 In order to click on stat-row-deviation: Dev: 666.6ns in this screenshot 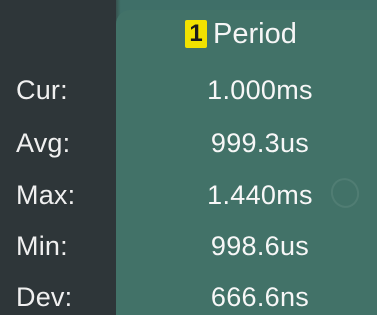, I will do `click(188, 294)`.